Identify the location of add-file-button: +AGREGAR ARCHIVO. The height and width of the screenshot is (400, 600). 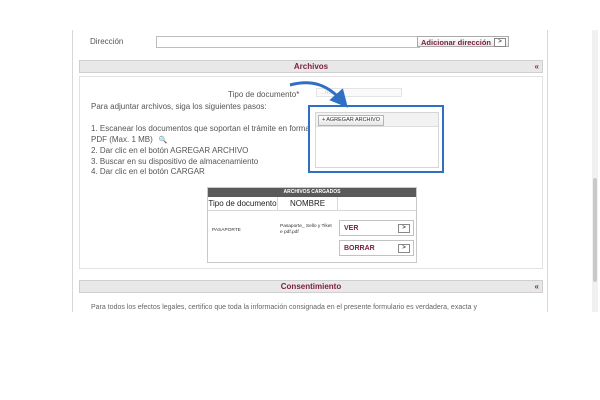
(351, 120).